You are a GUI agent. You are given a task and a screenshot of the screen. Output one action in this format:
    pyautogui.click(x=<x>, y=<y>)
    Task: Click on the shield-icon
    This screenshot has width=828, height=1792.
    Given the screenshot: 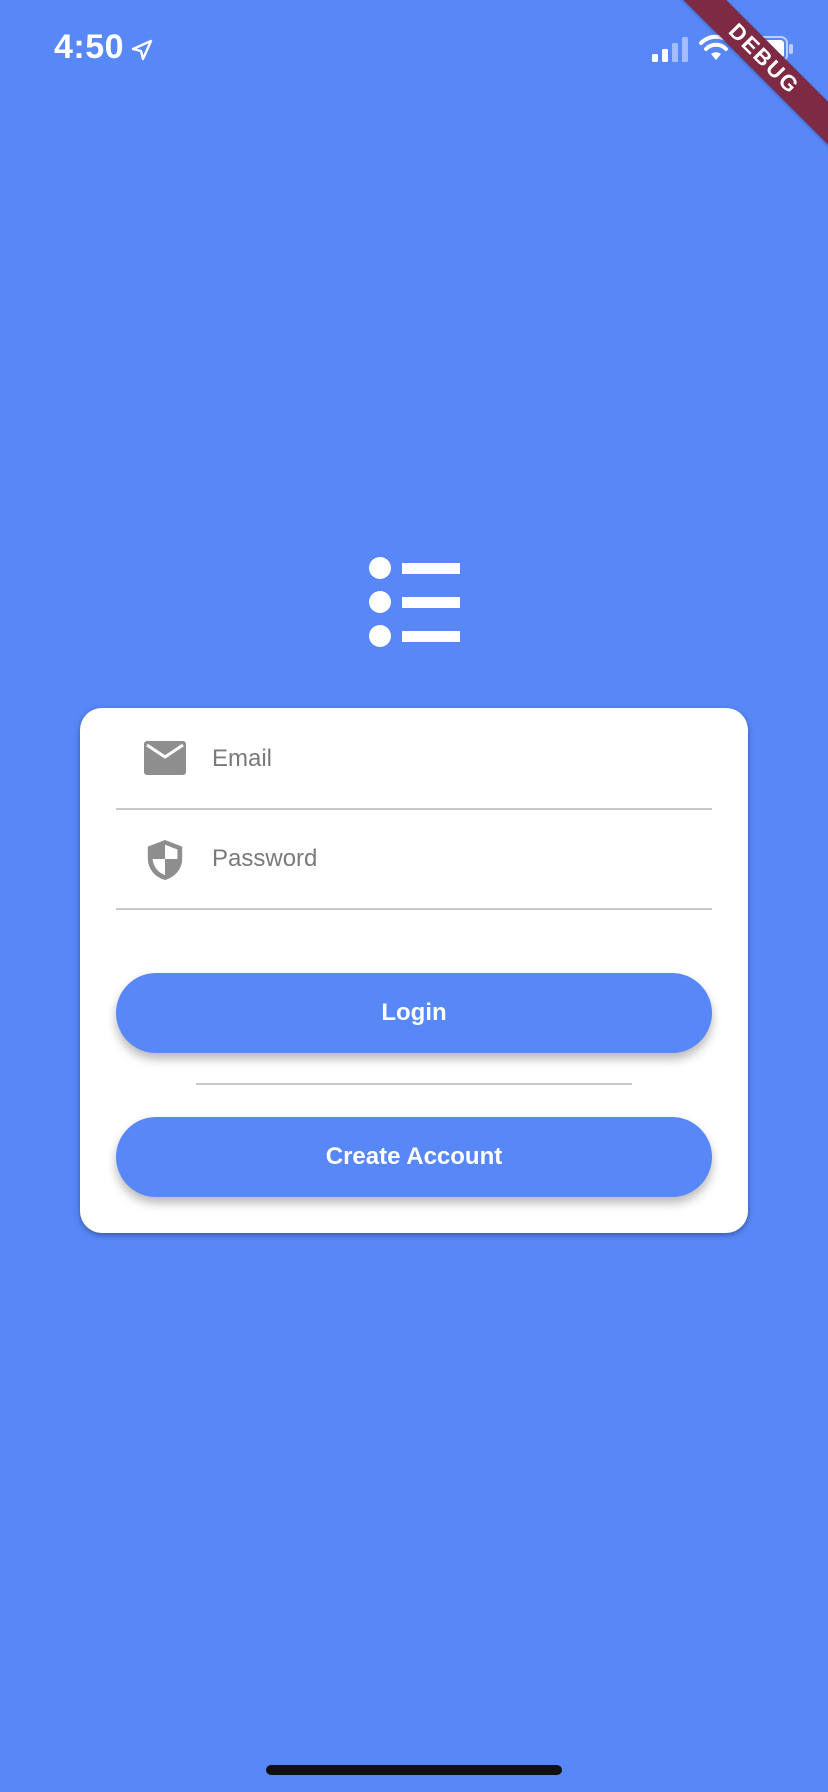 What is the action you would take?
    pyautogui.click(x=165, y=860)
    